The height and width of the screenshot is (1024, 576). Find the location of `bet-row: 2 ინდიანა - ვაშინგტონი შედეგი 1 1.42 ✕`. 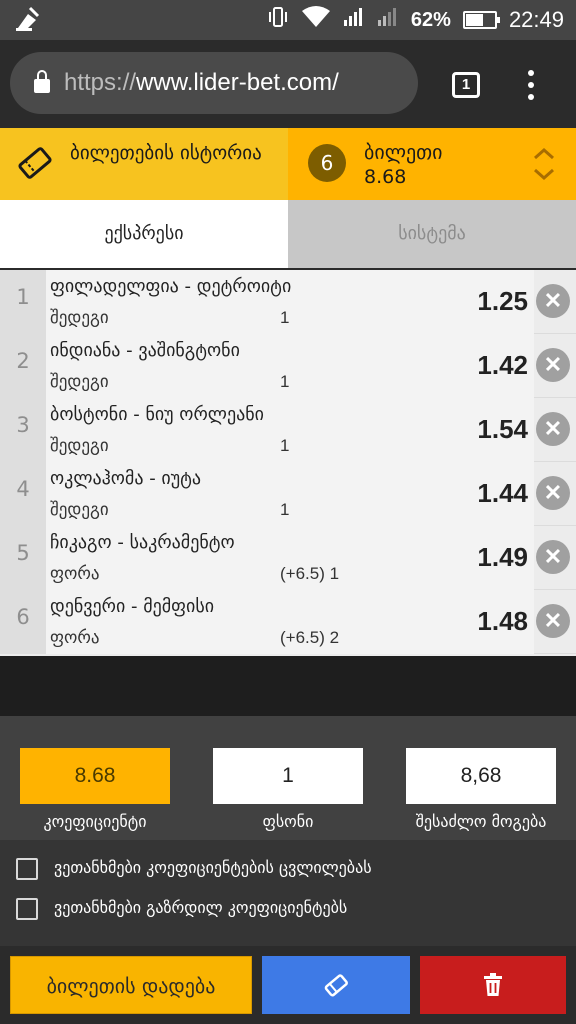

bet-row: 2 ინდიანა - ვაშინგტონი შედეგი 1 1.42 ✕ is located at coordinates (288, 366).